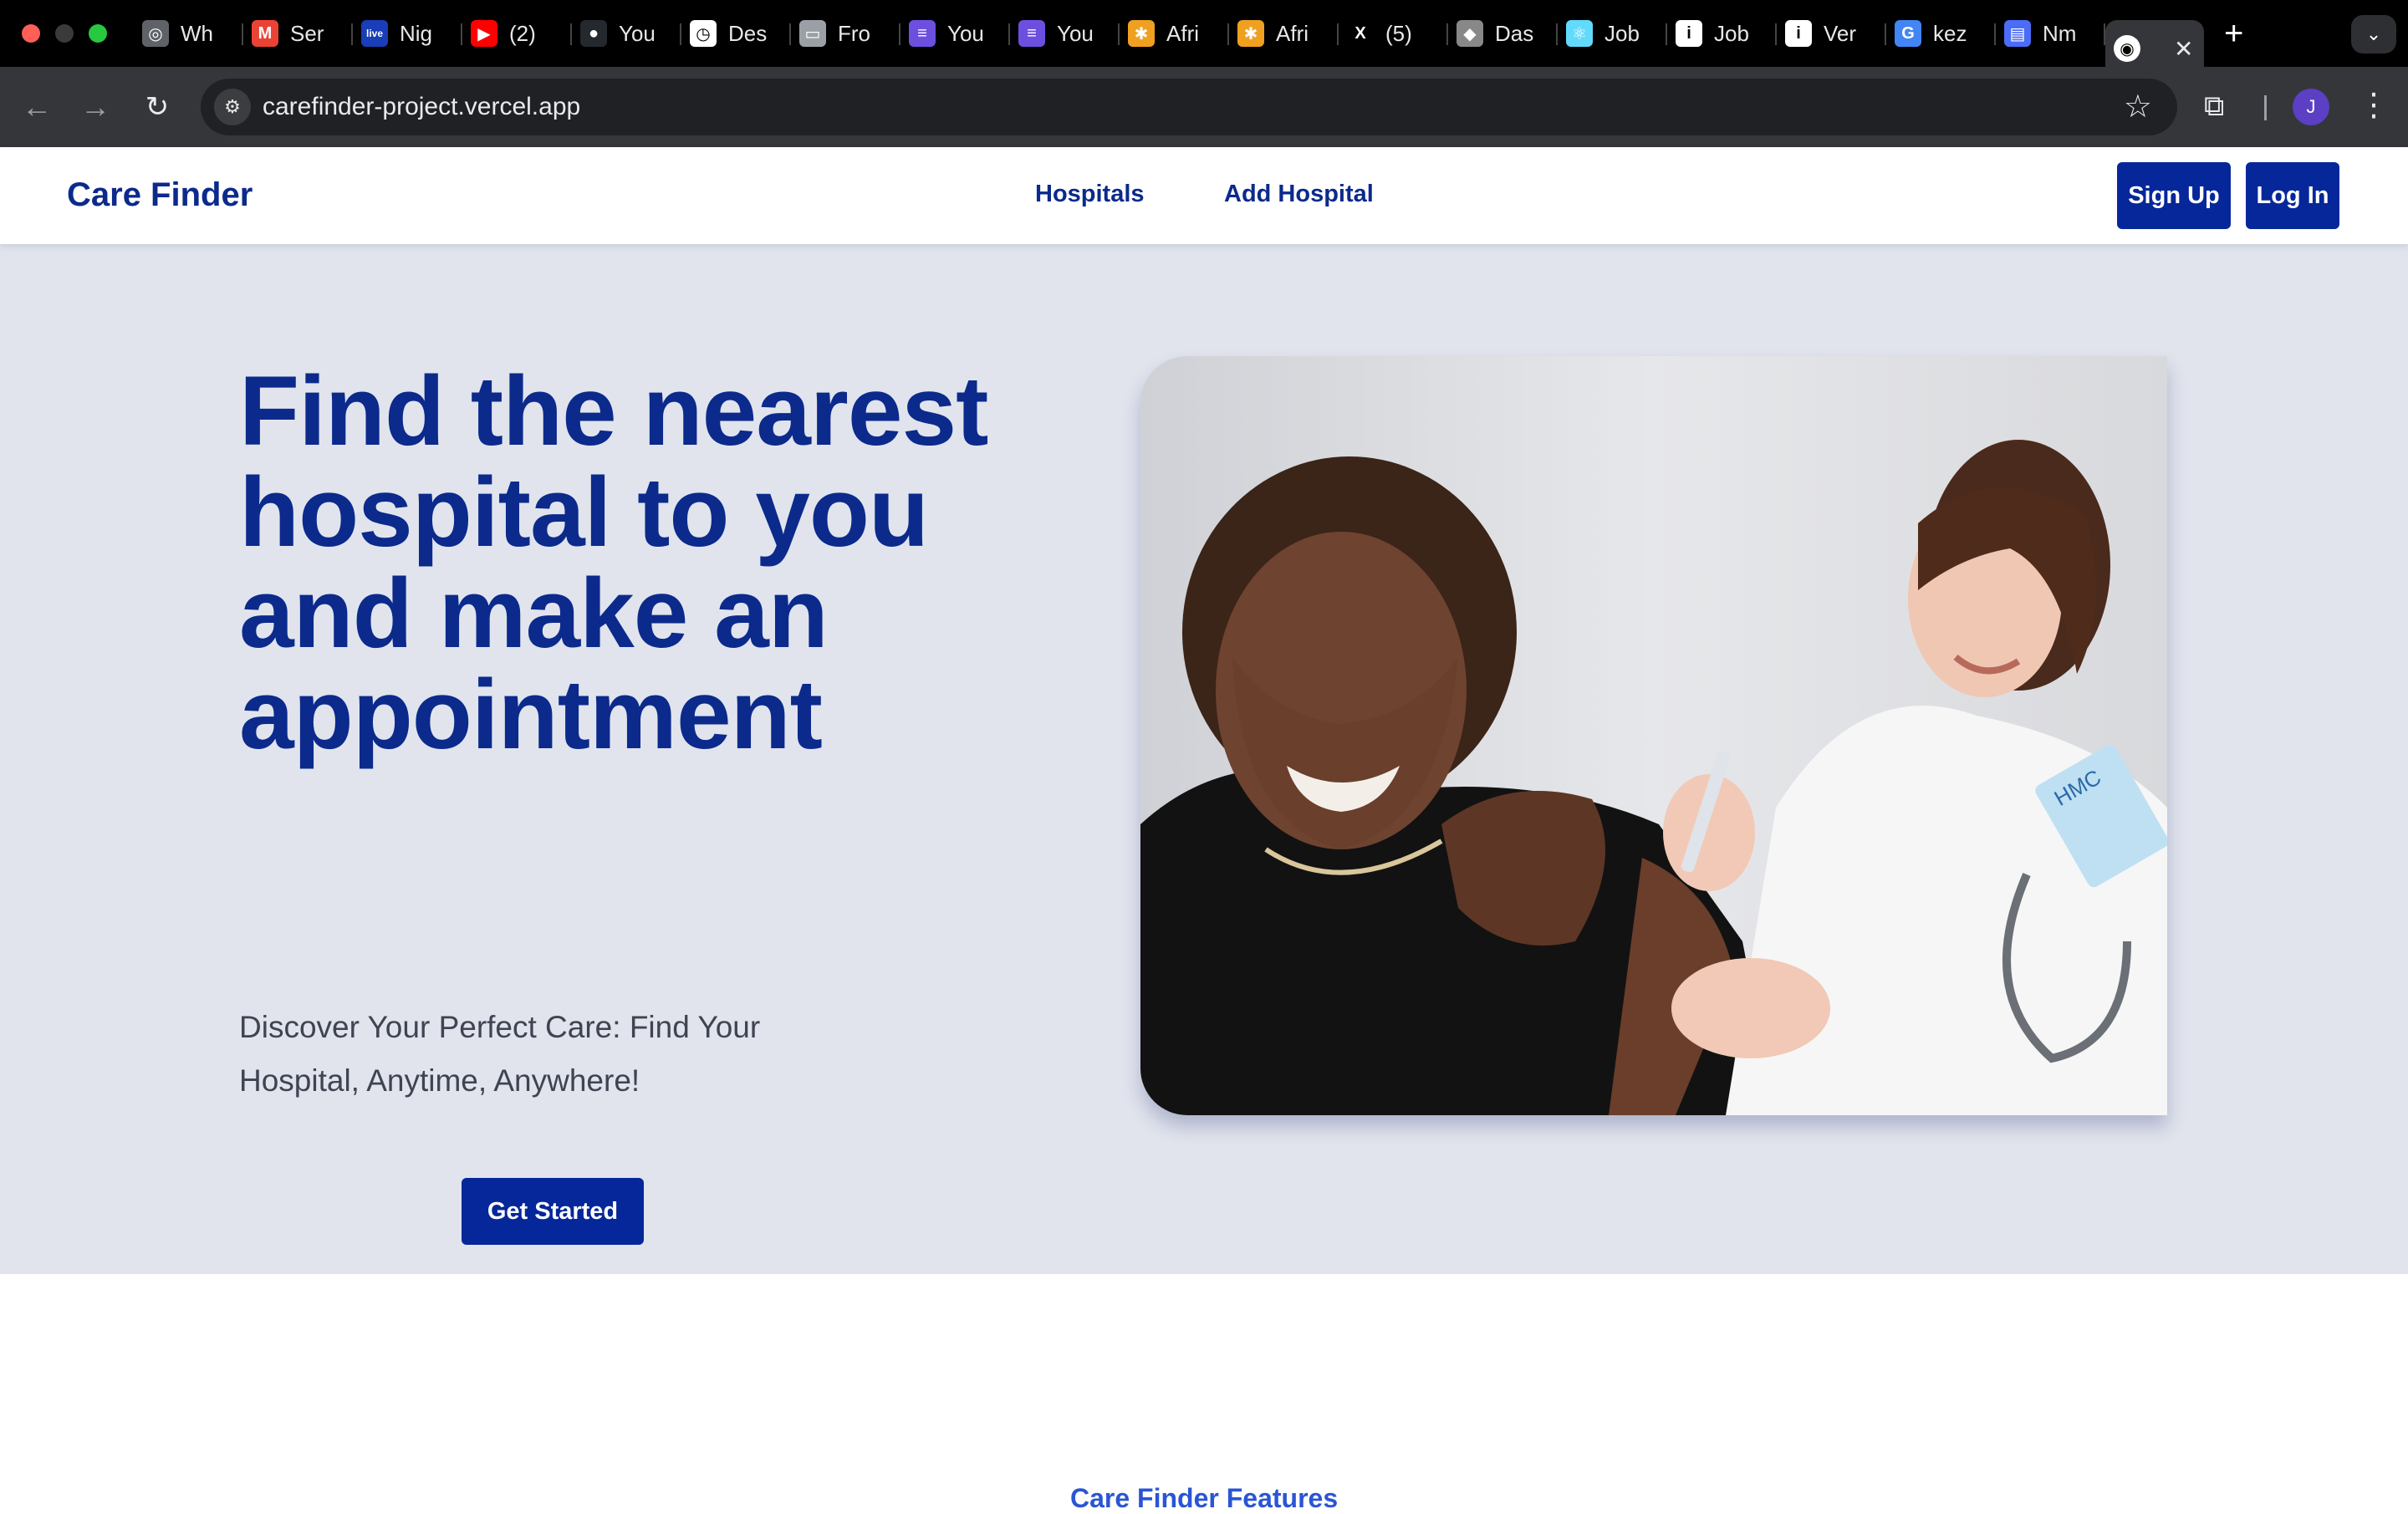  I want to click on browser-tab: ▤ Nm, so click(2050, 33).